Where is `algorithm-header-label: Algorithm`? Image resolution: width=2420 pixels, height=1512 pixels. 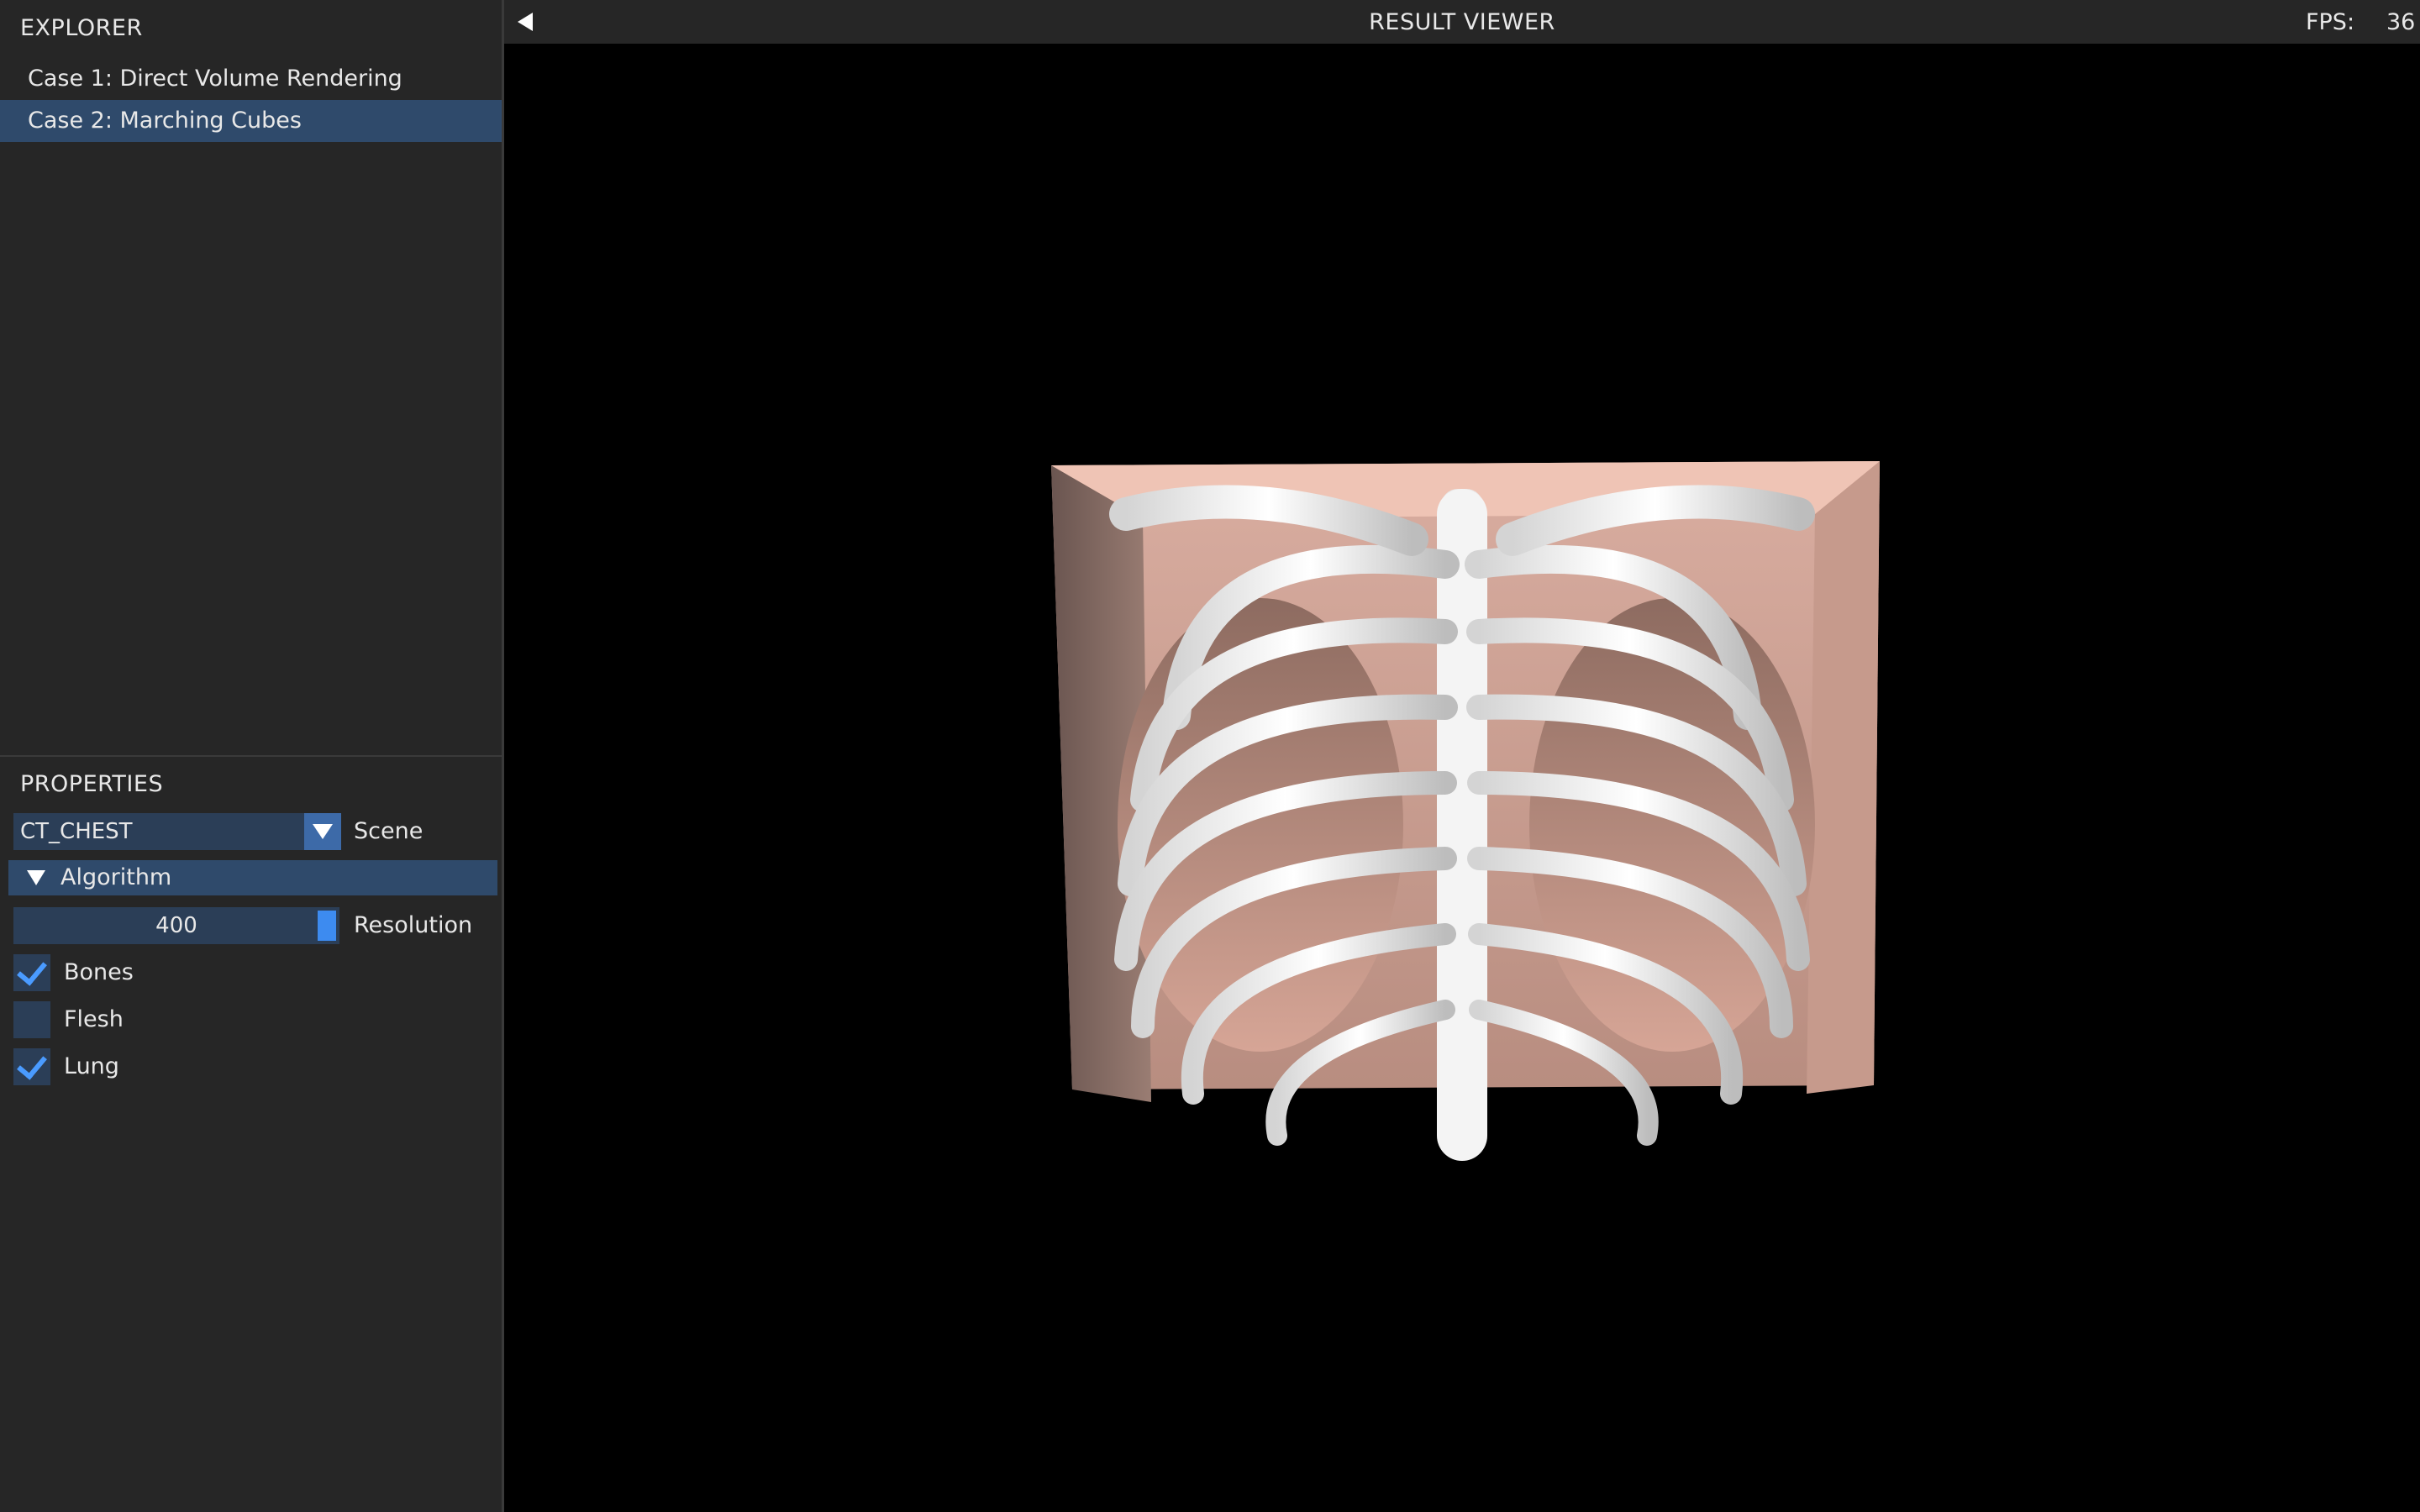
algorithm-header-label: Algorithm is located at coordinates (116, 877).